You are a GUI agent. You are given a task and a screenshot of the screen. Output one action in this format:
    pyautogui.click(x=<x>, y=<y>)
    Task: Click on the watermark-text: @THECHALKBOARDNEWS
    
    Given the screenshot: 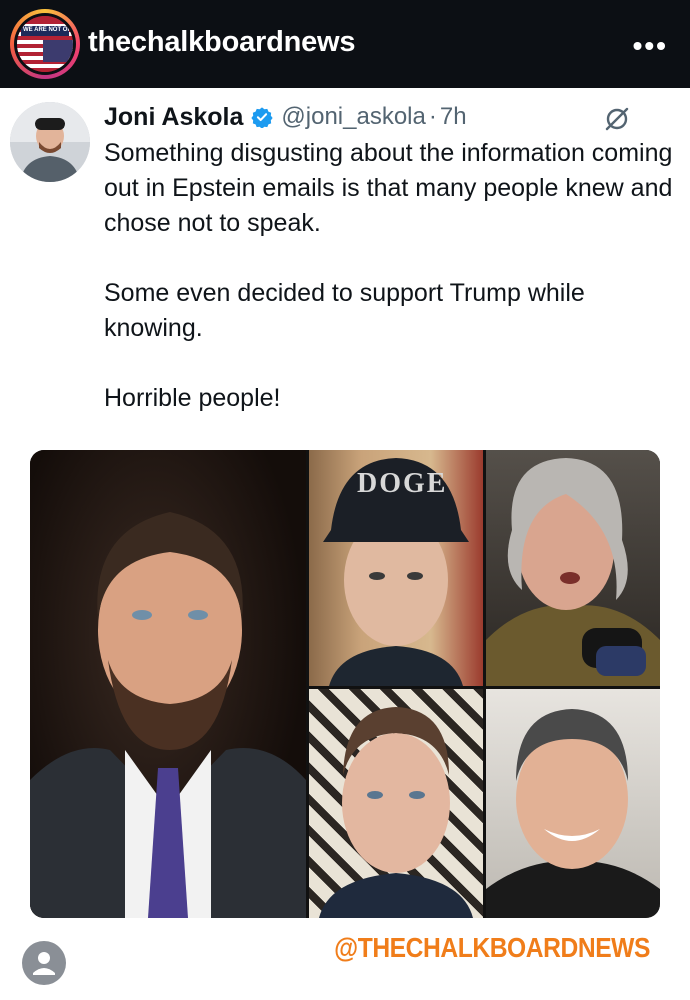 What is the action you would take?
    pyautogui.click(x=492, y=947)
    